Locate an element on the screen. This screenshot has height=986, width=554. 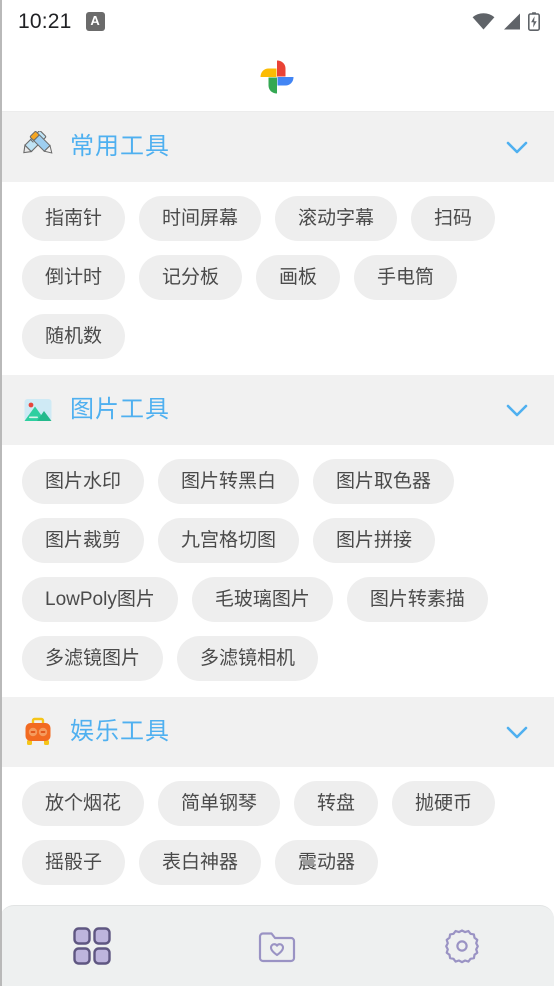
google-photos-pinwheel-logo-icon is located at coordinates (277, 77).